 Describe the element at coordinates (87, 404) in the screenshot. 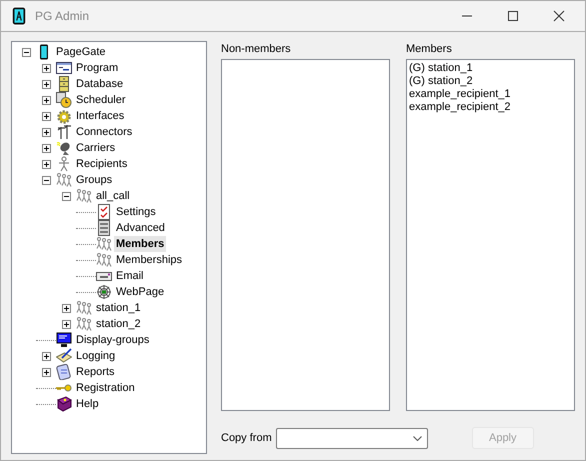

I see `tree-item: Help` at that location.